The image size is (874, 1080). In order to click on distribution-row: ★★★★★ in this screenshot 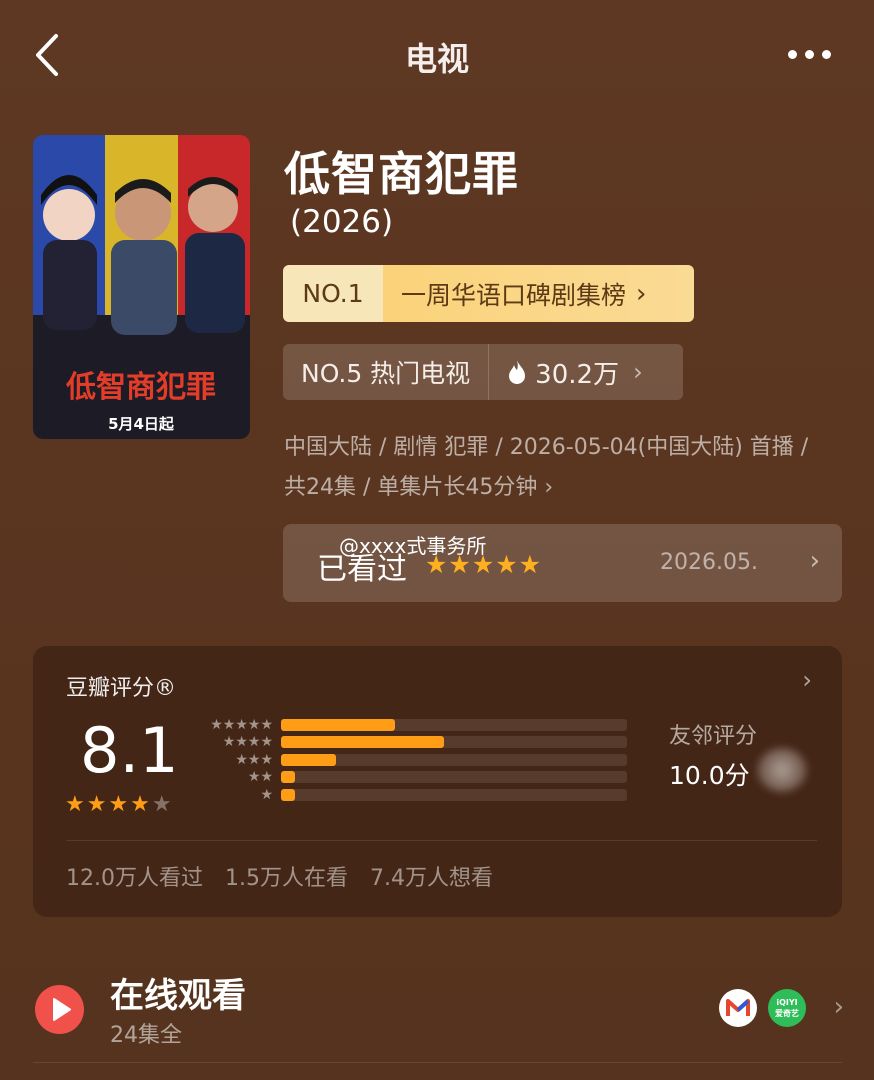, I will do `click(419, 725)`.